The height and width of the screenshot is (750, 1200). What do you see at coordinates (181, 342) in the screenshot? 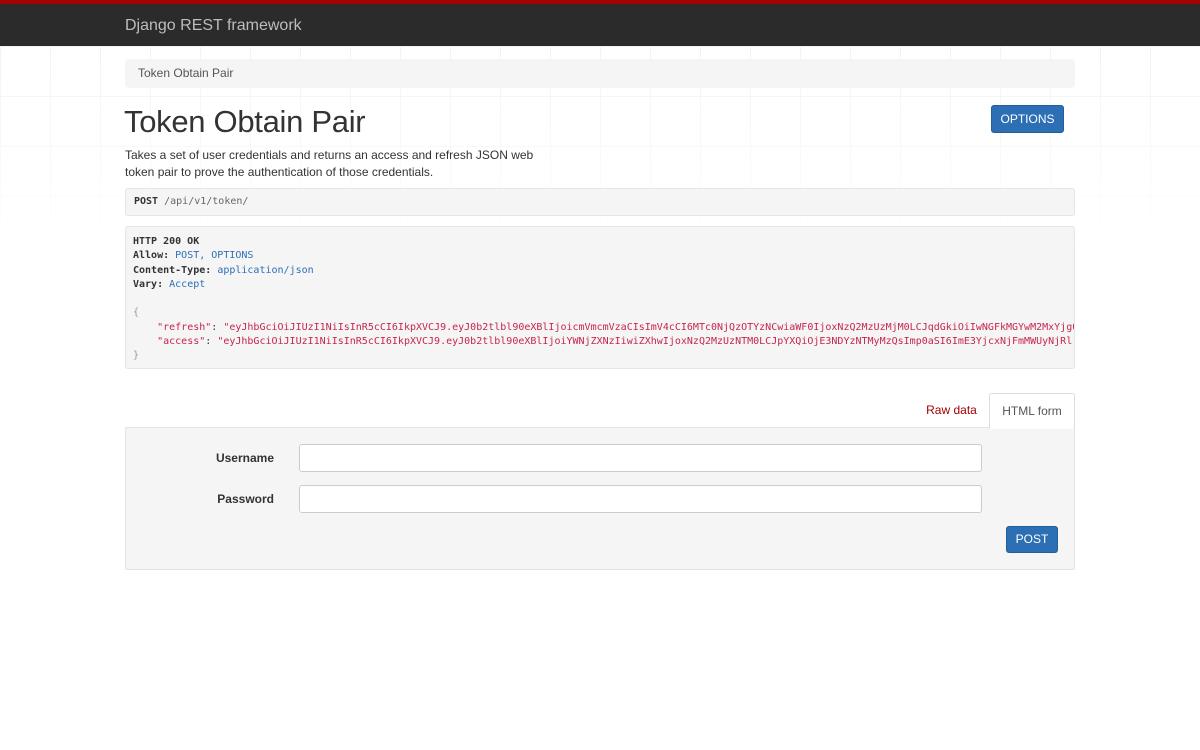
I see `json-key-access: "access"` at bounding box center [181, 342].